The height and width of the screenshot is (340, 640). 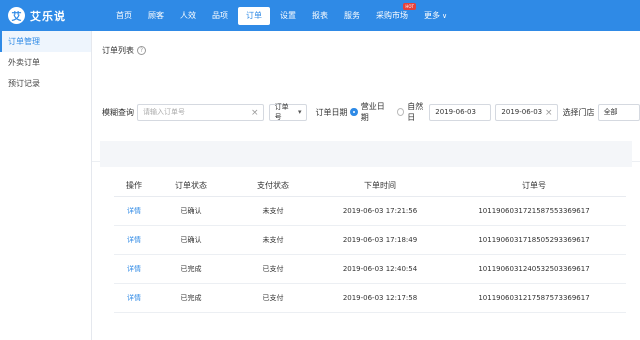 What do you see at coordinates (156, 15) in the screenshot?
I see `nav-item-customers: 顾客` at bounding box center [156, 15].